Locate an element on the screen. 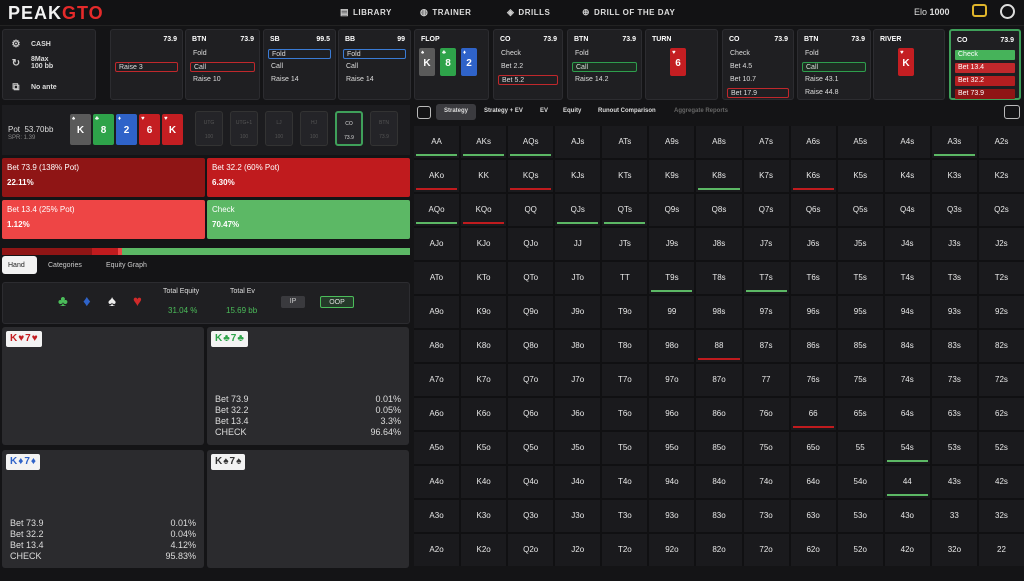 This screenshot has height=581, width=1024. hand-cell: A4o is located at coordinates (437, 482).